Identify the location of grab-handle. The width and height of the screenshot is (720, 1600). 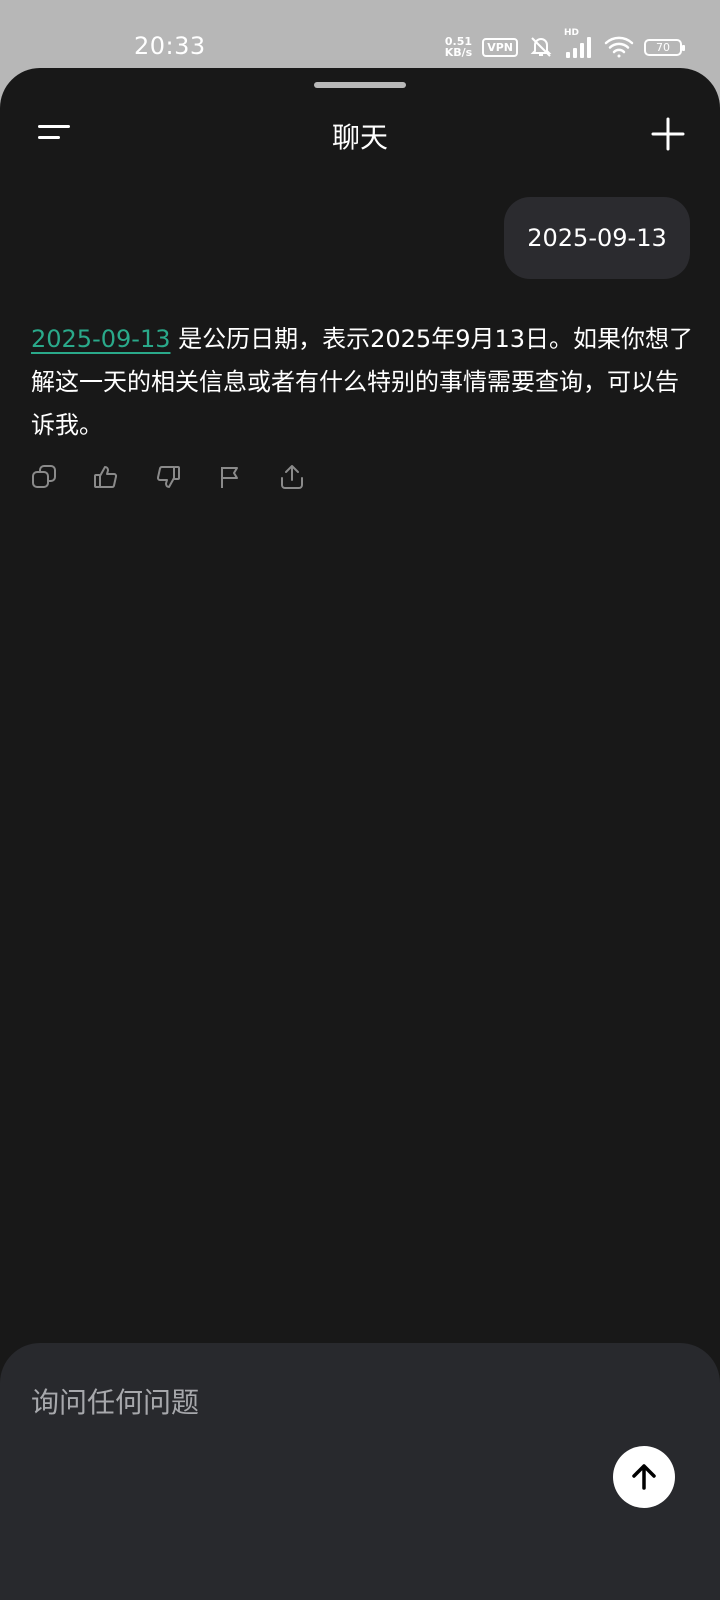
(360, 85).